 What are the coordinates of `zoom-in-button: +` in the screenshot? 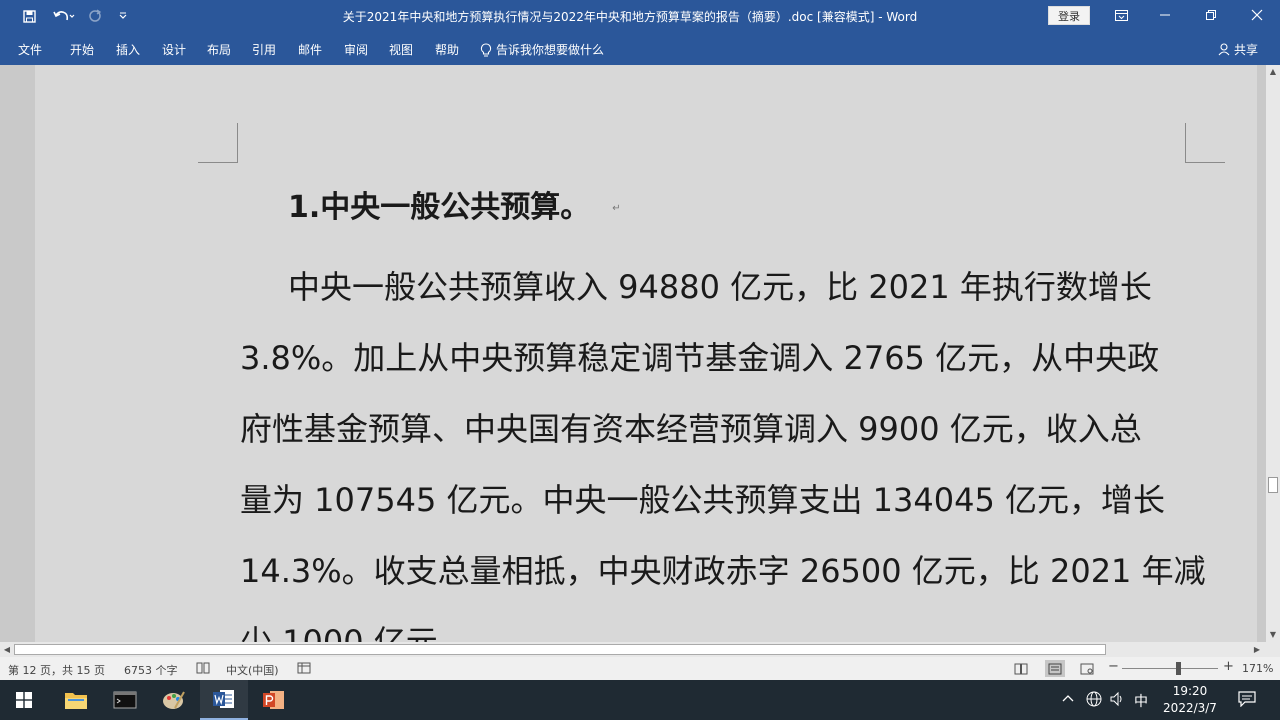 It's located at (1228, 666).